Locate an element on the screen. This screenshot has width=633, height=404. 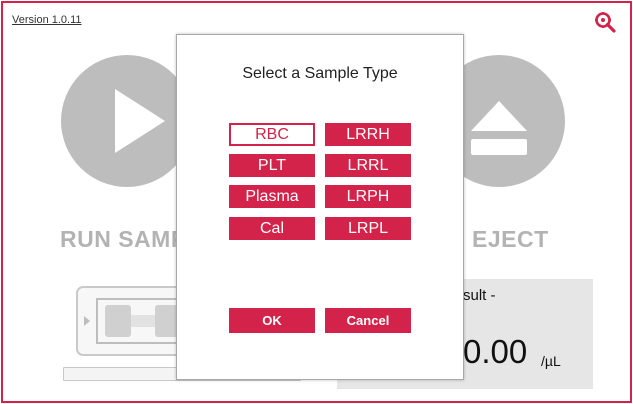
sample-type-plasma-button: Plasma is located at coordinates (272, 196).